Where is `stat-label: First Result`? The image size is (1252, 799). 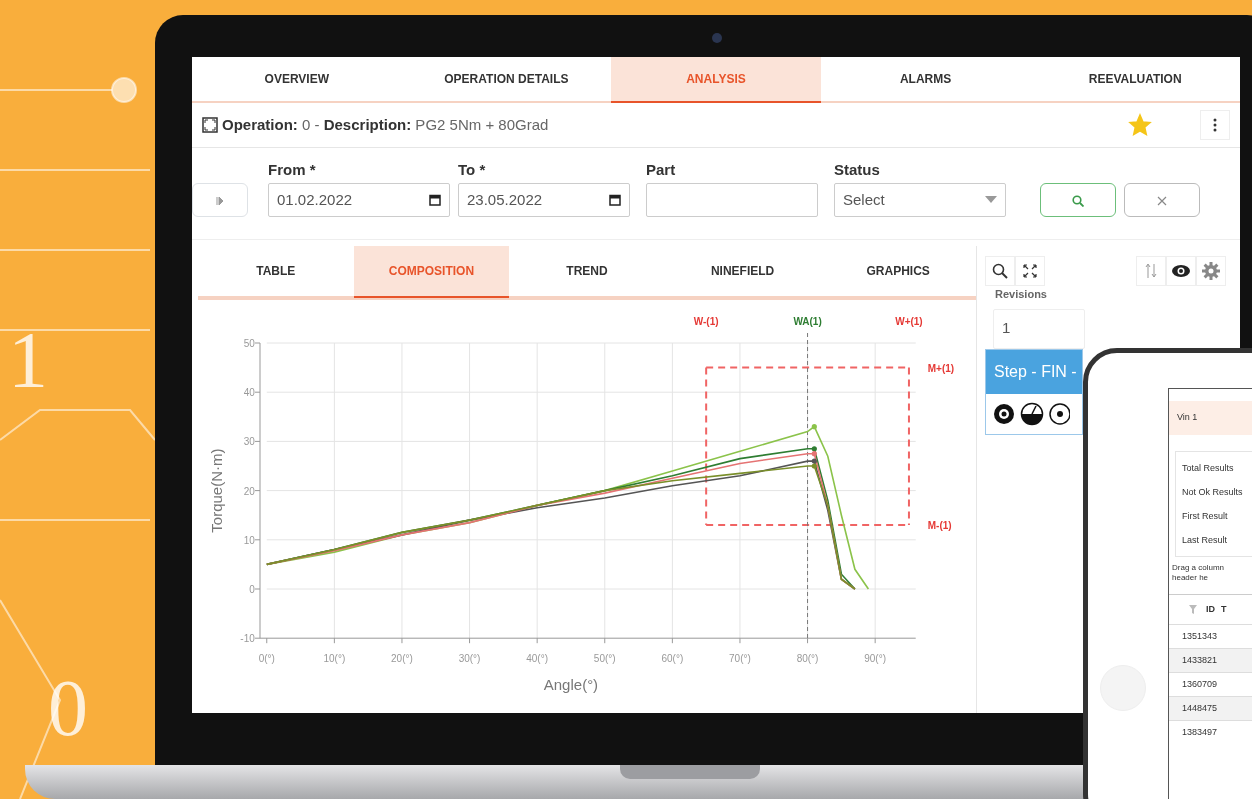
stat-label: First Result is located at coordinates (1205, 516).